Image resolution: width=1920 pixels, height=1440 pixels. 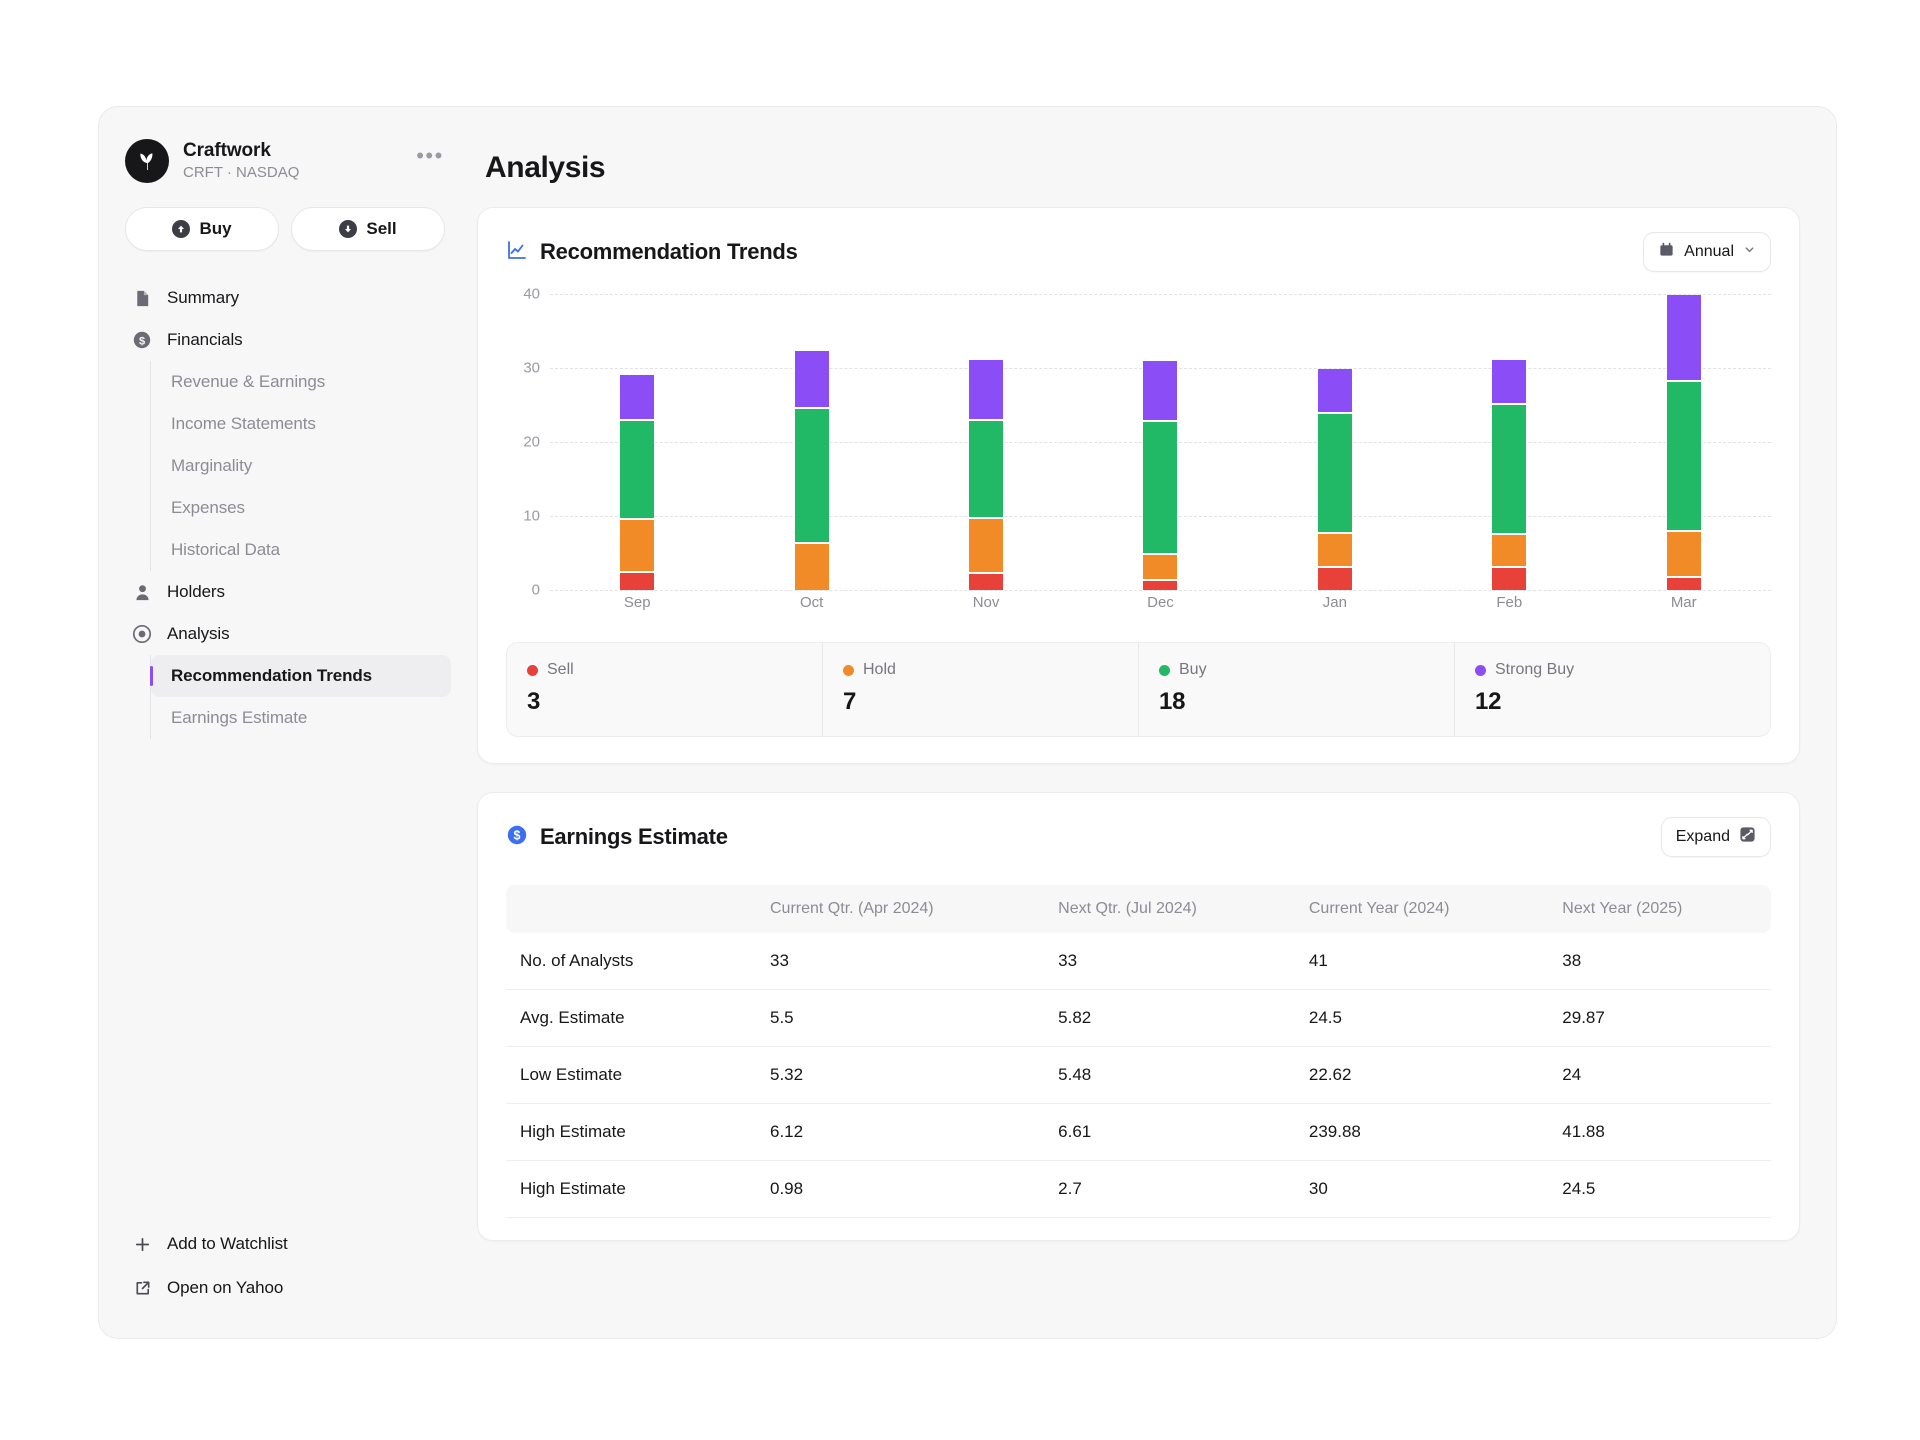 I want to click on arrow-up-circle-icon, so click(x=181, y=229).